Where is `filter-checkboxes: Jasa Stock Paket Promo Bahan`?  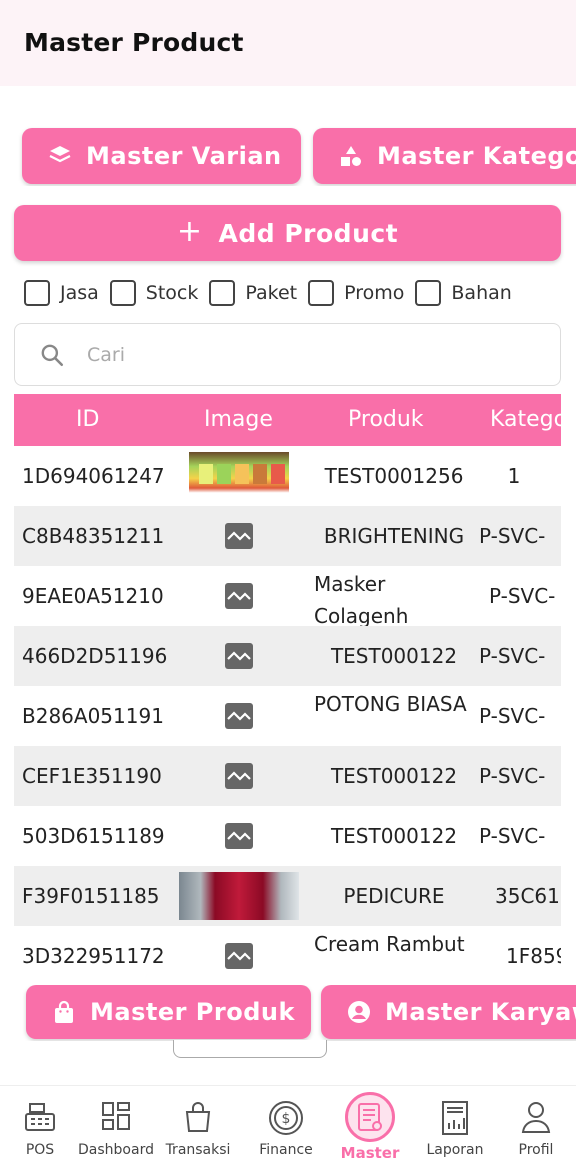
filter-checkboxes: Jasa Stock Paket Promo Bahan is located at coordinates (273, 293).